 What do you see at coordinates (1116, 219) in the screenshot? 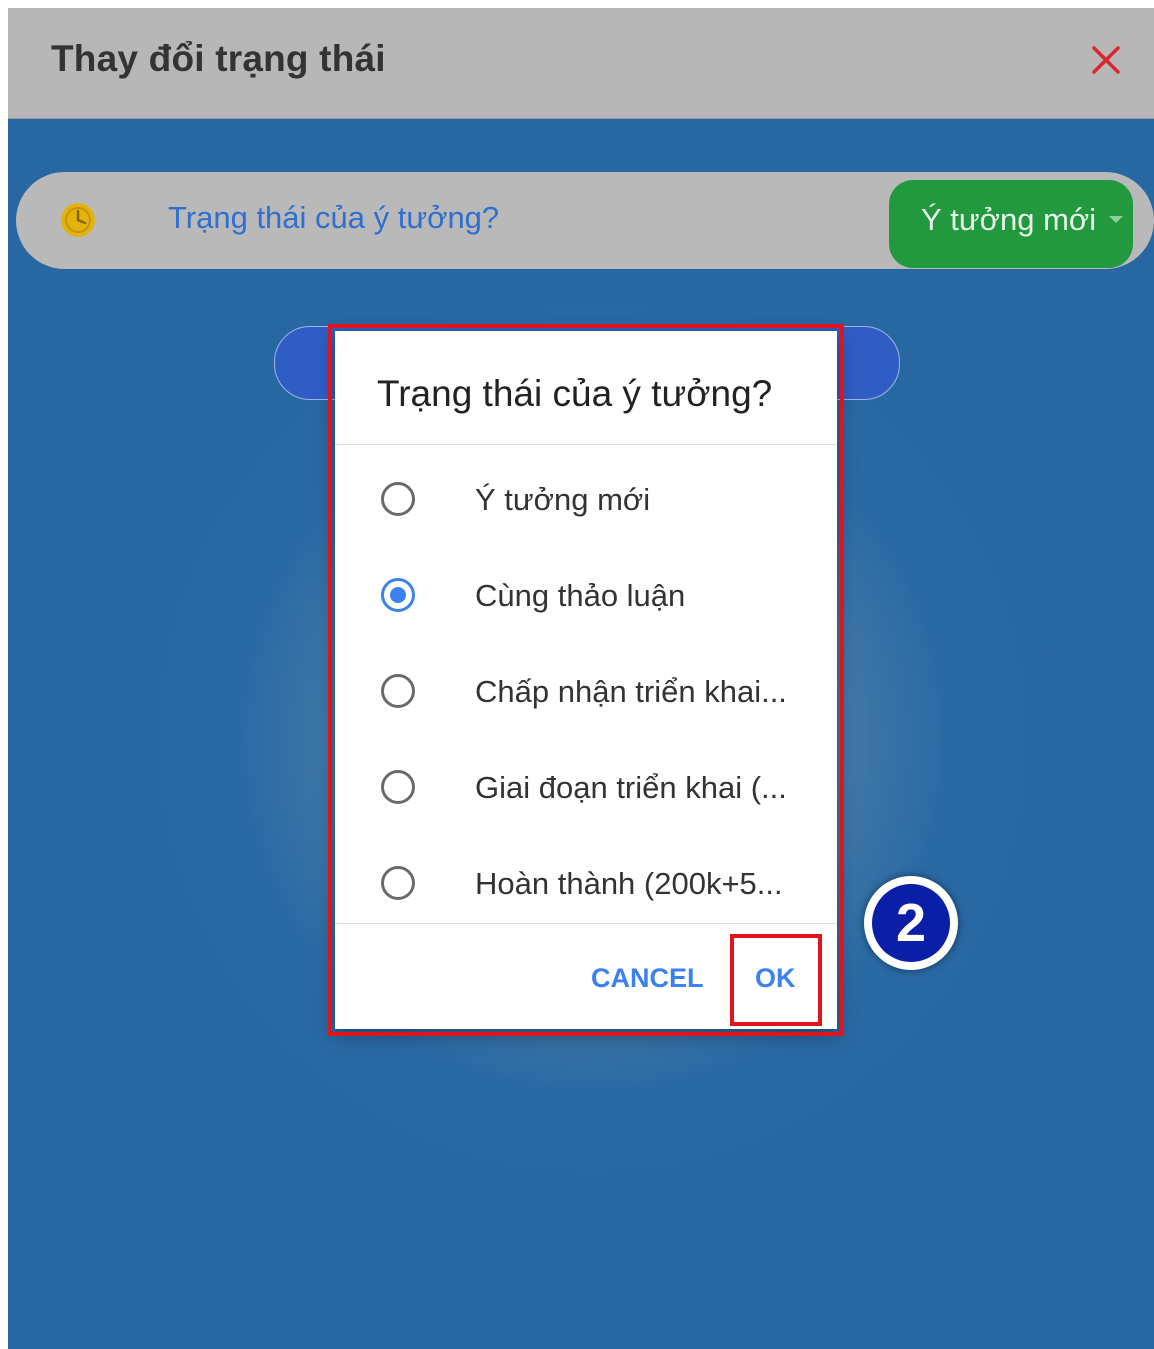
I see `chevron-down-icon` at bounding box center [1116, 219].